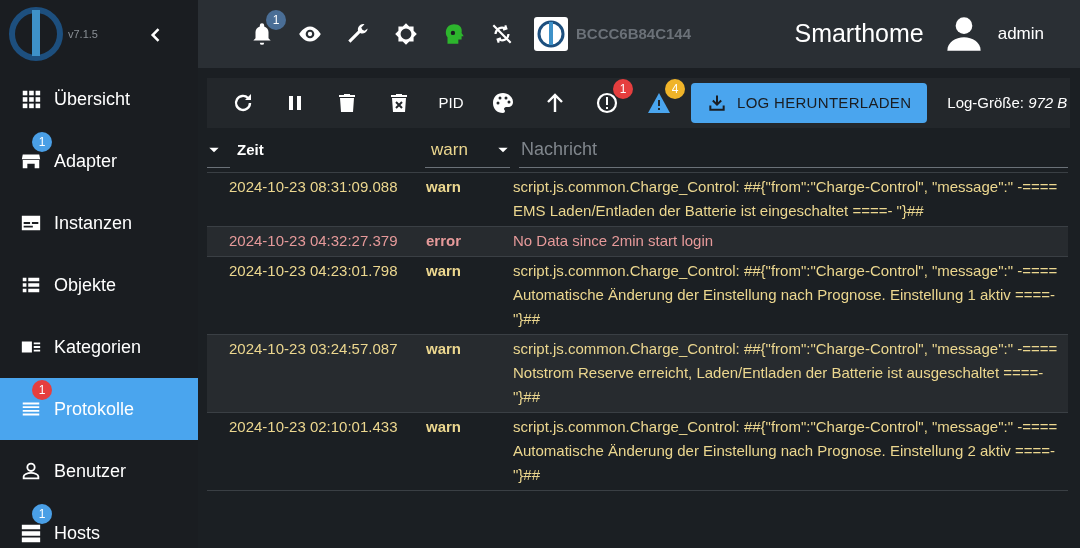 The image size is (1080, 548). Describe the element at coordinates (607, 103) in the screenshot. I see `error-icon` at that location.